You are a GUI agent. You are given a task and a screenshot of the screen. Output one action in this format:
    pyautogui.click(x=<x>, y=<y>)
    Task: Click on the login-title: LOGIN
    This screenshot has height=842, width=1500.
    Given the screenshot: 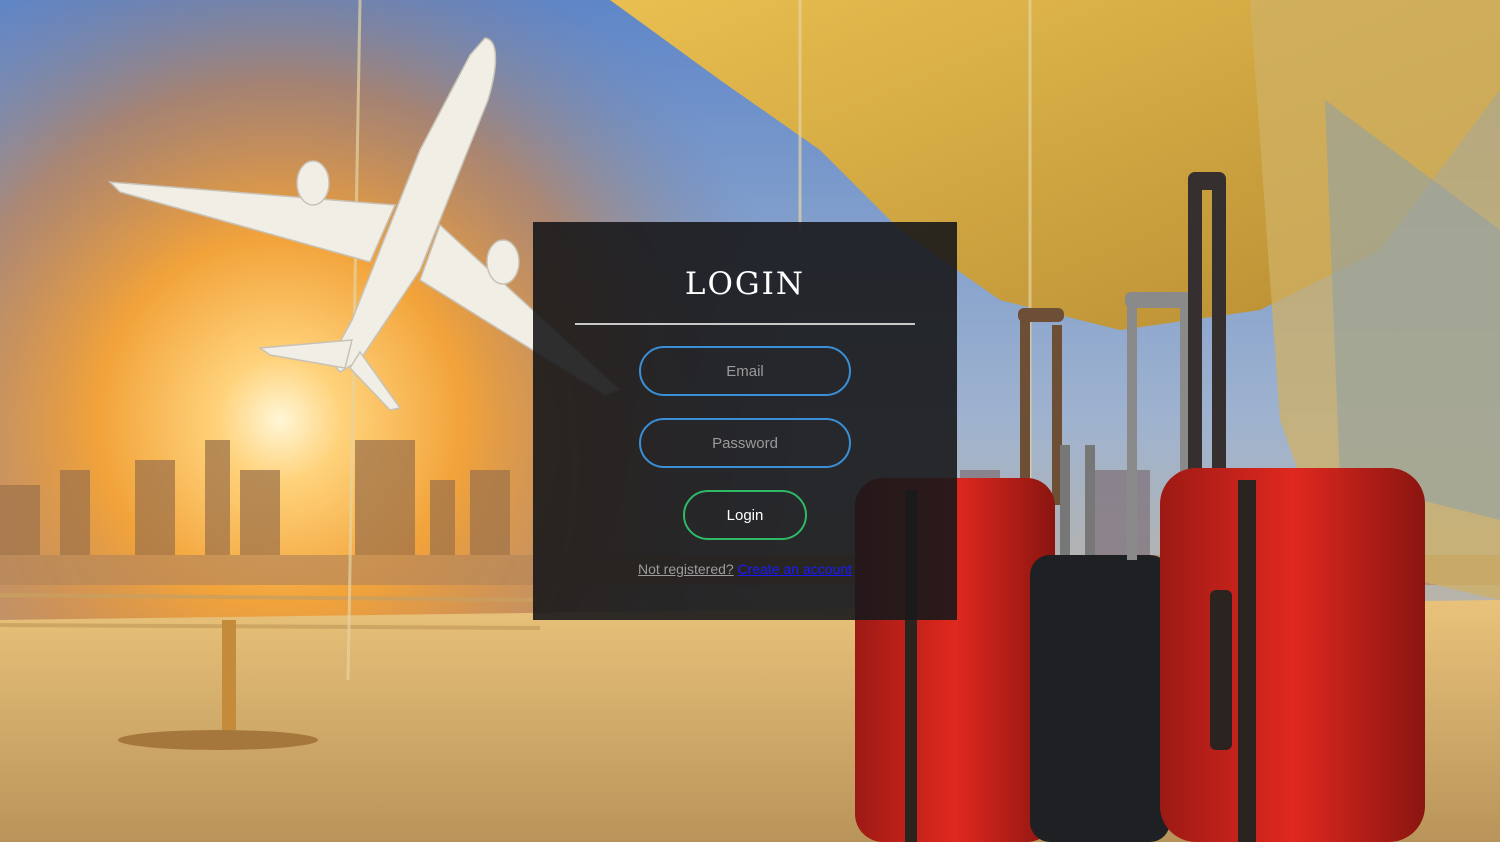 What is the action you would take?
    pyautogui.click(x=745, y=284)
    